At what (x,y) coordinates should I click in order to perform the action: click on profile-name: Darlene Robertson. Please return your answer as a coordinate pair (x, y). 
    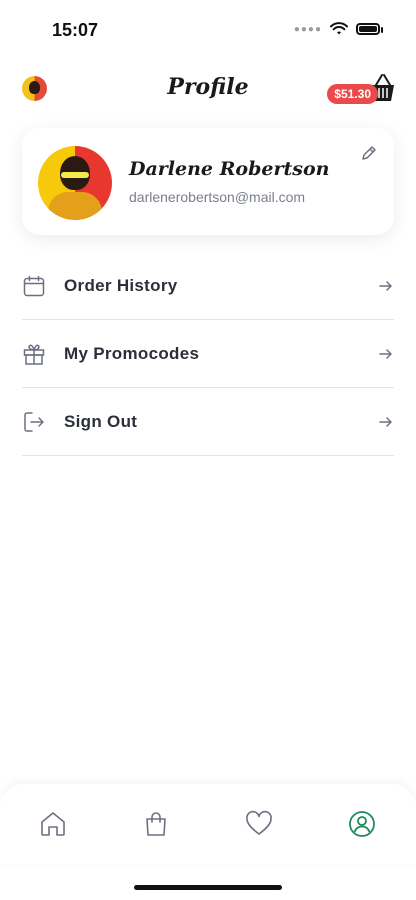
    Looking at the image, I should click on (229, 169).